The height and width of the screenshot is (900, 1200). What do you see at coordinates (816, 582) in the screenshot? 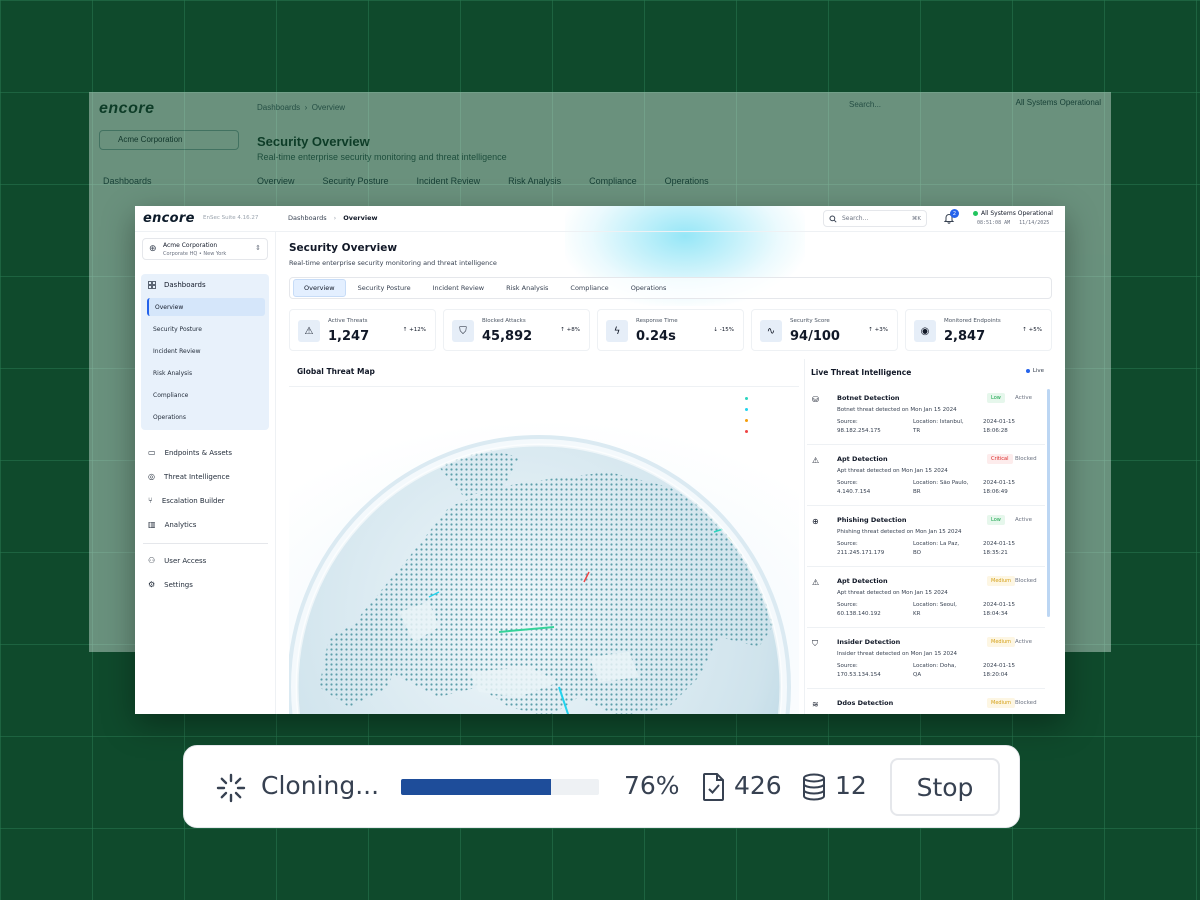
I see `warning-icon: ⚠` at bounding box center [816, 582].